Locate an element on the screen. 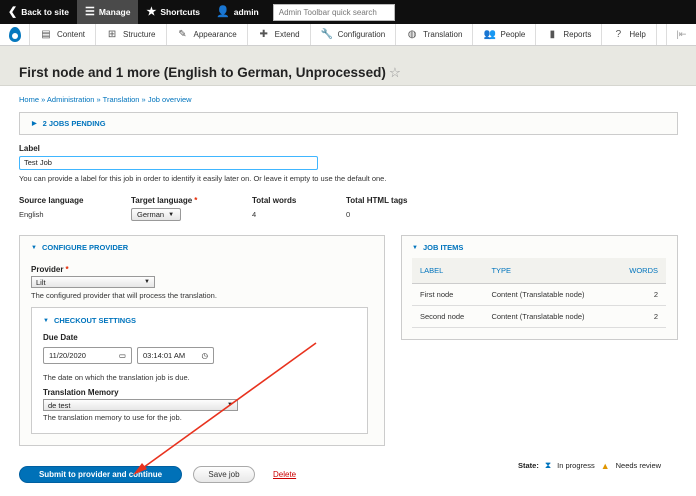  back-to-site-link: ❮ Back to site is located at coordinates (38, 12).